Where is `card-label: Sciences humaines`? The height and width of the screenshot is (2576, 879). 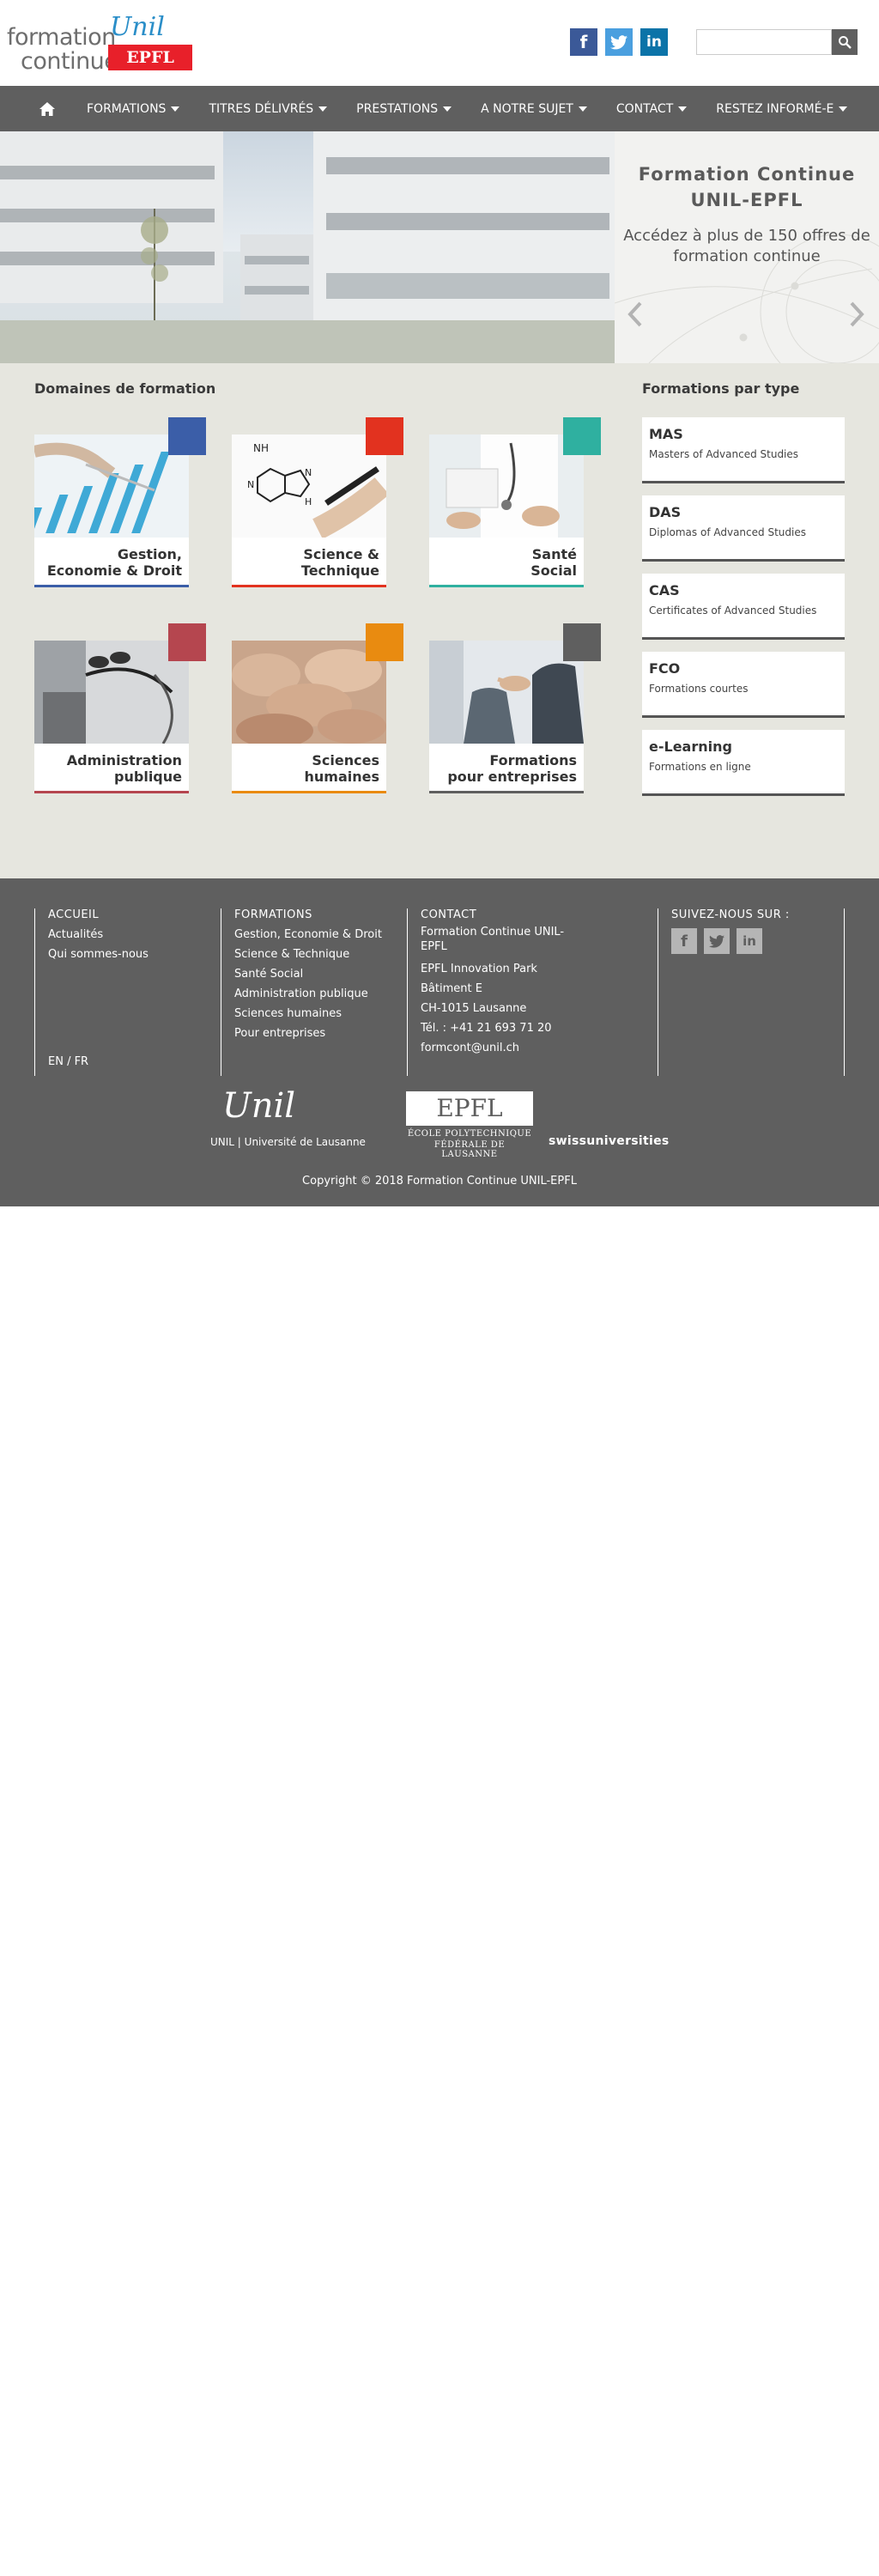 card-label: Sciences humaines is located at coordinates (342, 768).